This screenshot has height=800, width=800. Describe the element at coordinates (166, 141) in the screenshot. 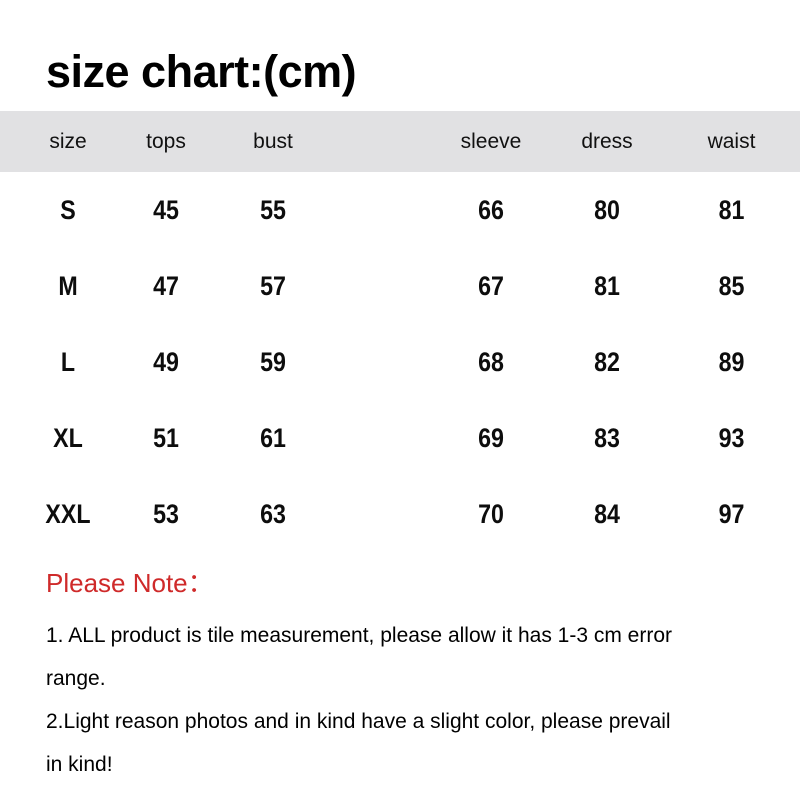

I see `column-header-tops: tops` at that location.